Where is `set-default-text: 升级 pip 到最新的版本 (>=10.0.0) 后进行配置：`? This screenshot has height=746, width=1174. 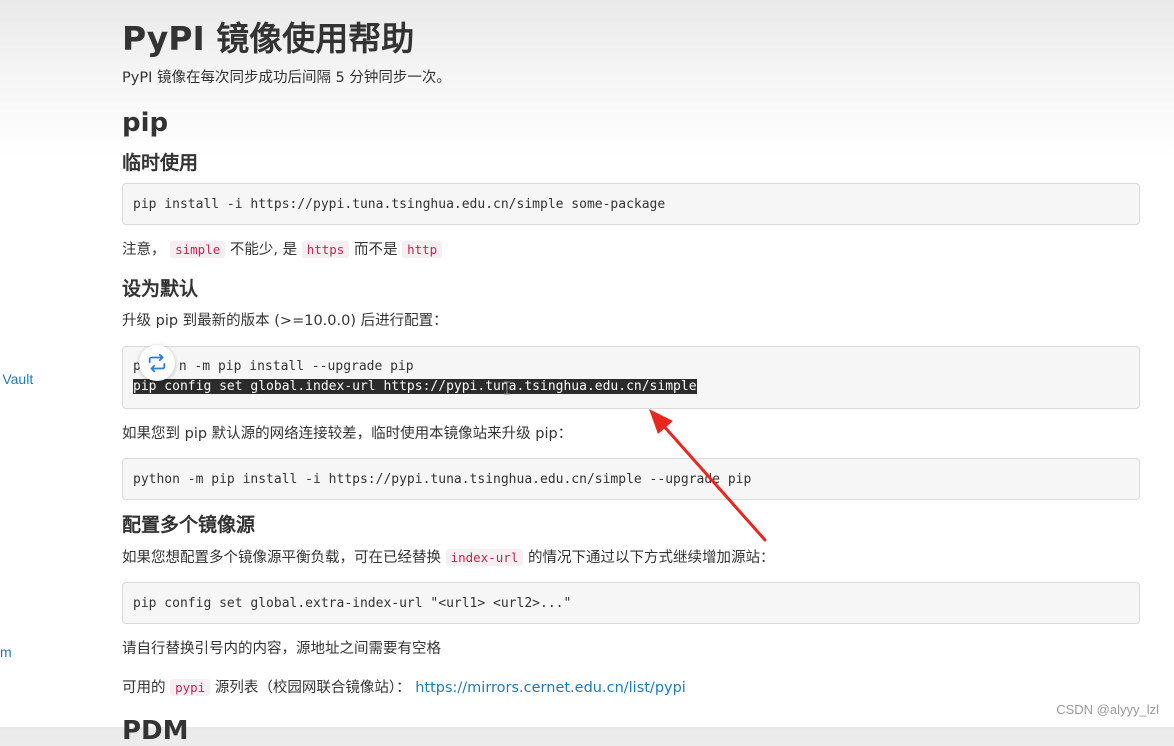
set-default-text: 升级 pip 到最新的版本 (>=10.0.0) 后进行配置： is located at coordinates (285, 321).